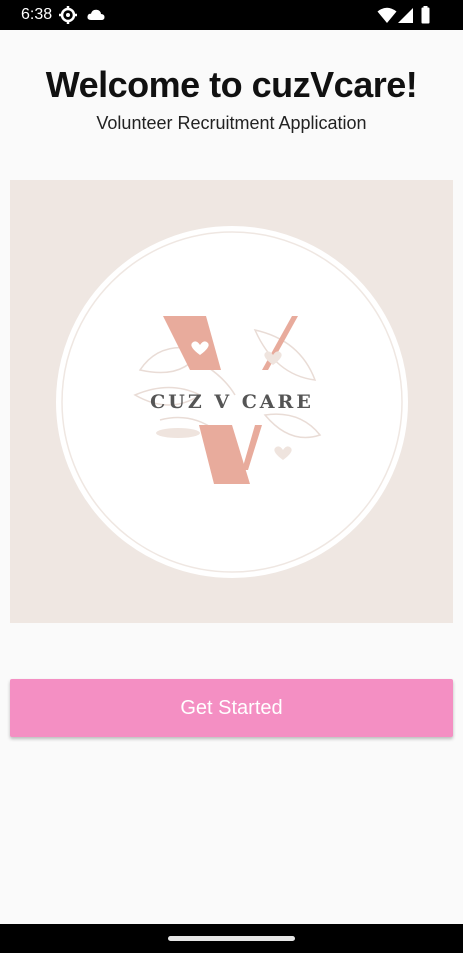  I want to click on cellular-signal-icon, so click(406, 15).